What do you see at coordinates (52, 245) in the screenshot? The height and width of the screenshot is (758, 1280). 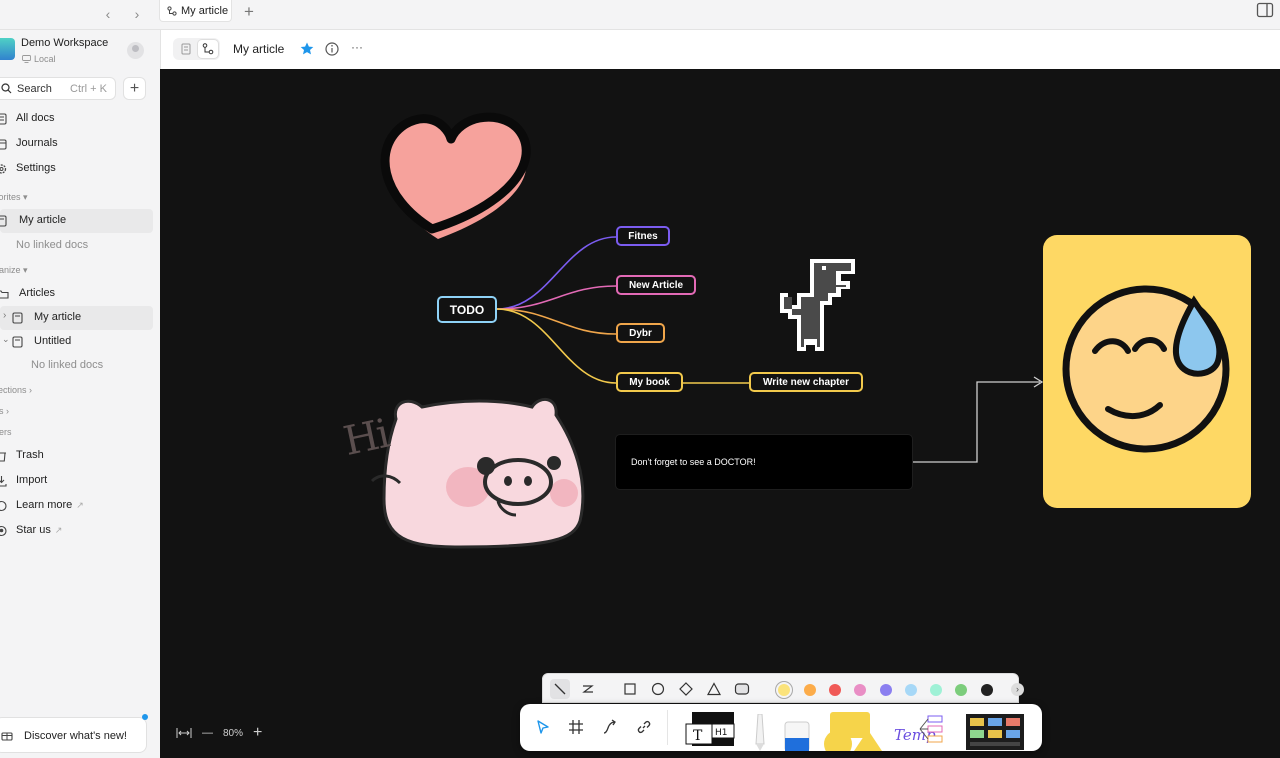 I see `favorites-empty: No linked docs` at bounding box center [52, 245].